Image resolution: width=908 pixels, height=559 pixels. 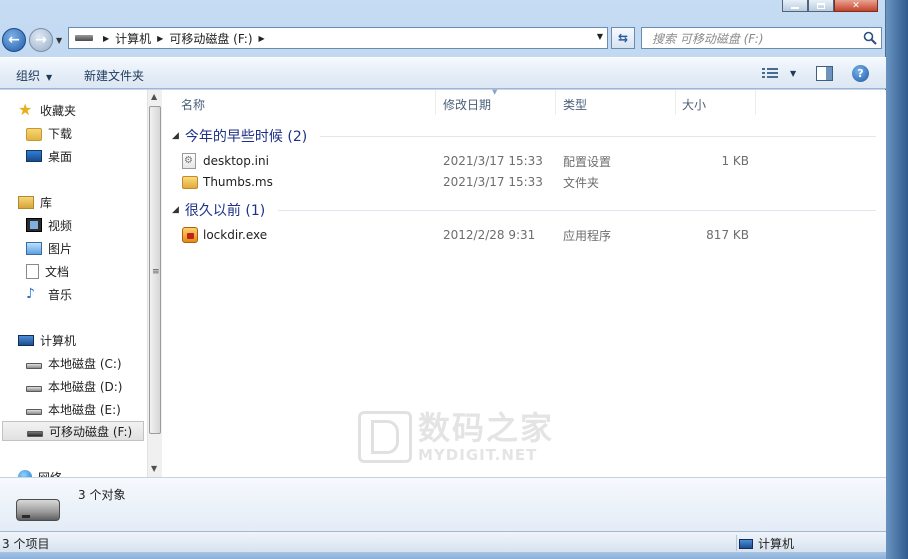 What do you see at coordinates (34, 156) in the screenshot?
I see `desktop-icon` at bounding box center [34, 156].